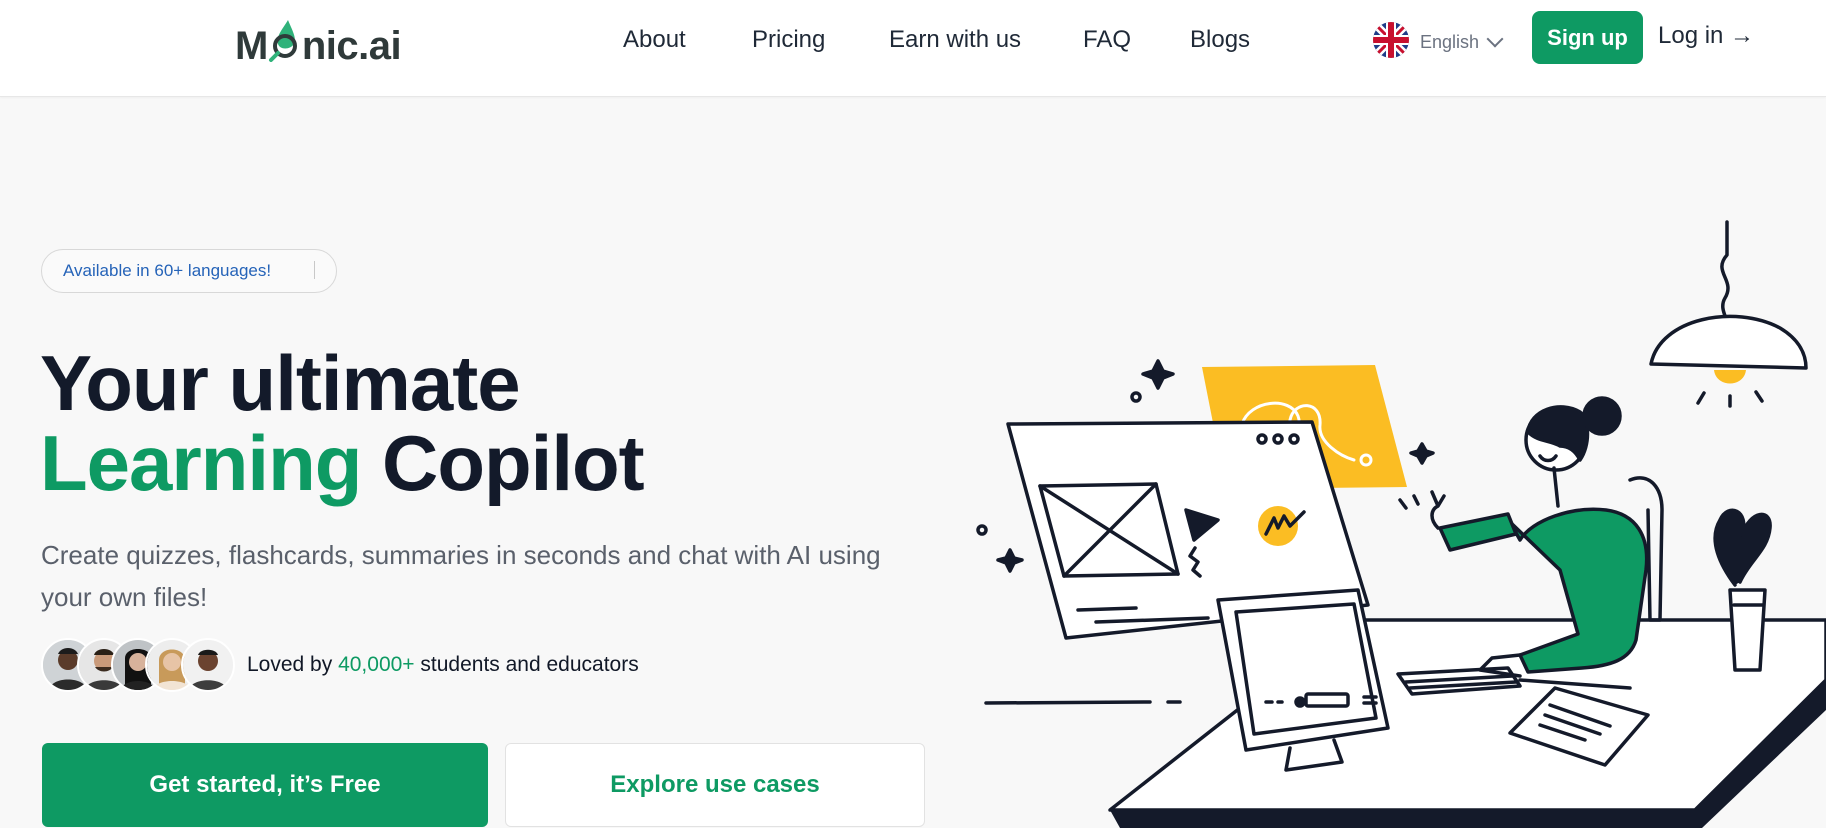 The width and height of the screenshot is (1826, 828). I want to click on headline-rest: Copilot, so click(503, 463).